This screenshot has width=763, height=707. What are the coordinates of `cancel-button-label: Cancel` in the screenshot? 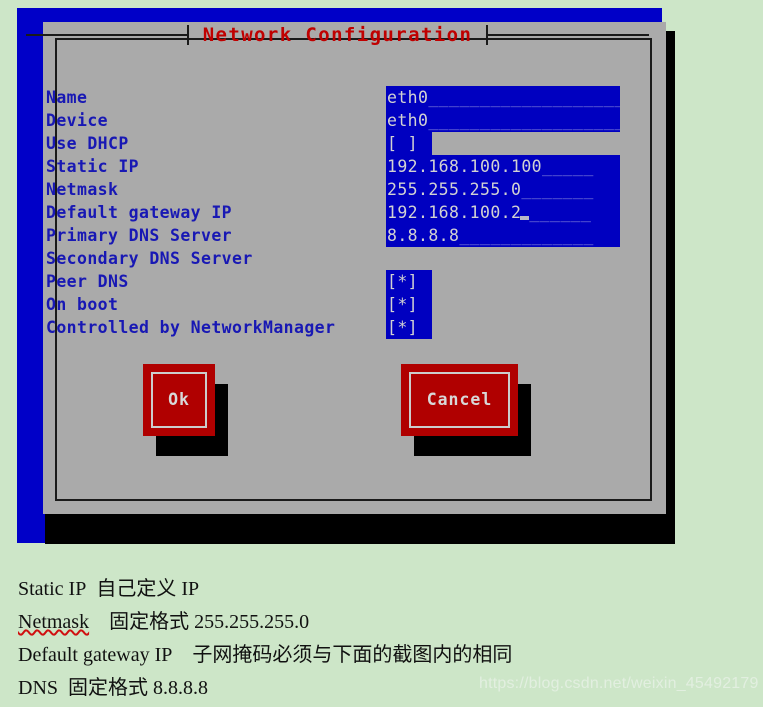 It's located at (459, 399).